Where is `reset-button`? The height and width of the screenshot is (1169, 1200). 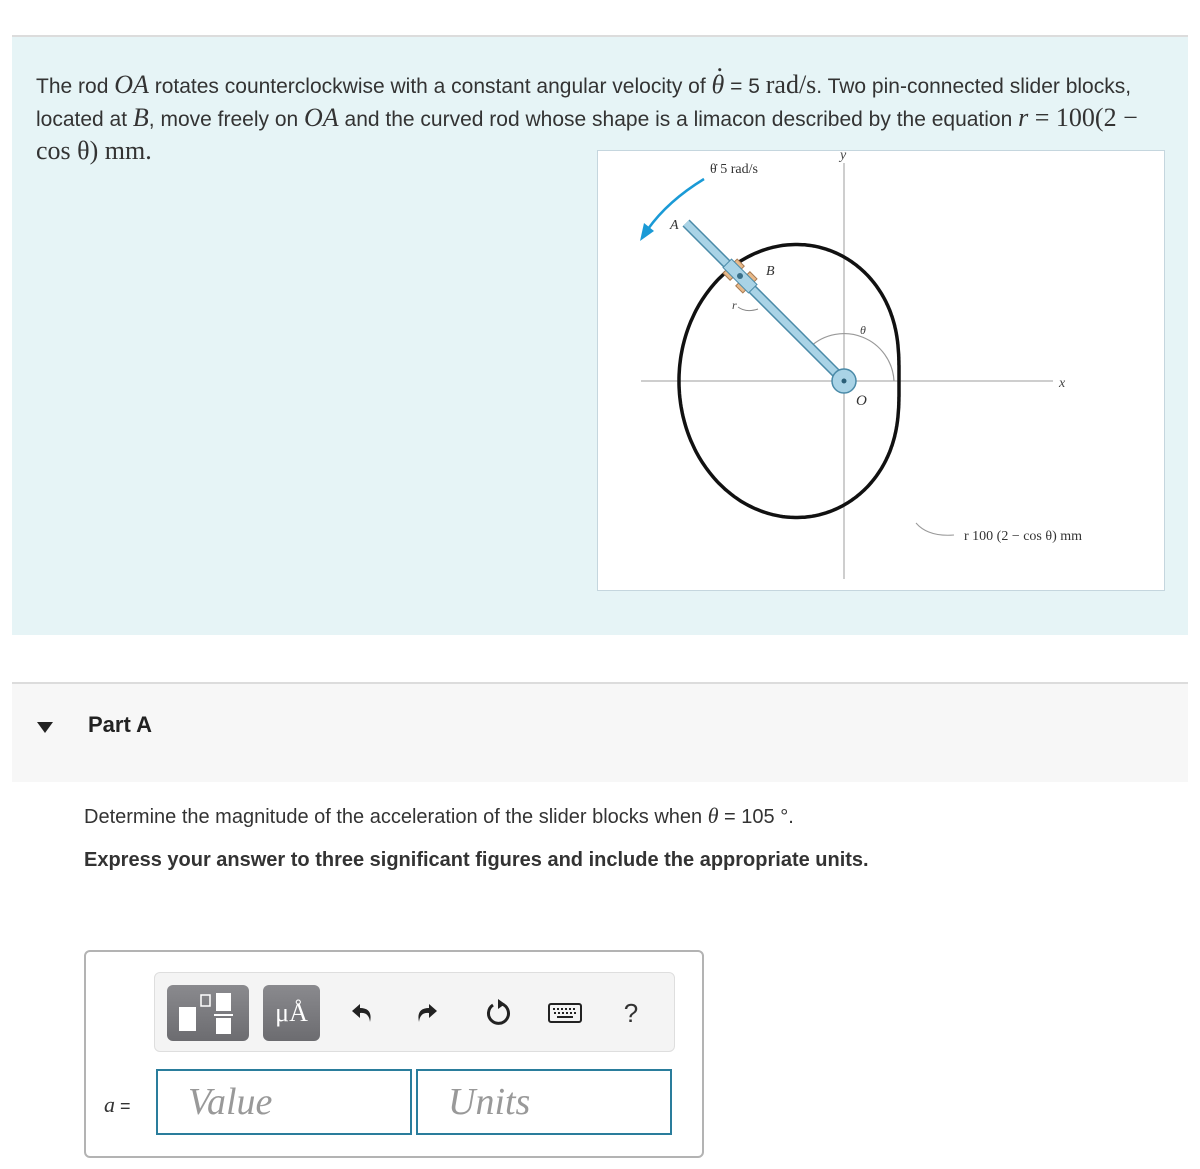 reset-button is located at coordinates (499, 1013).